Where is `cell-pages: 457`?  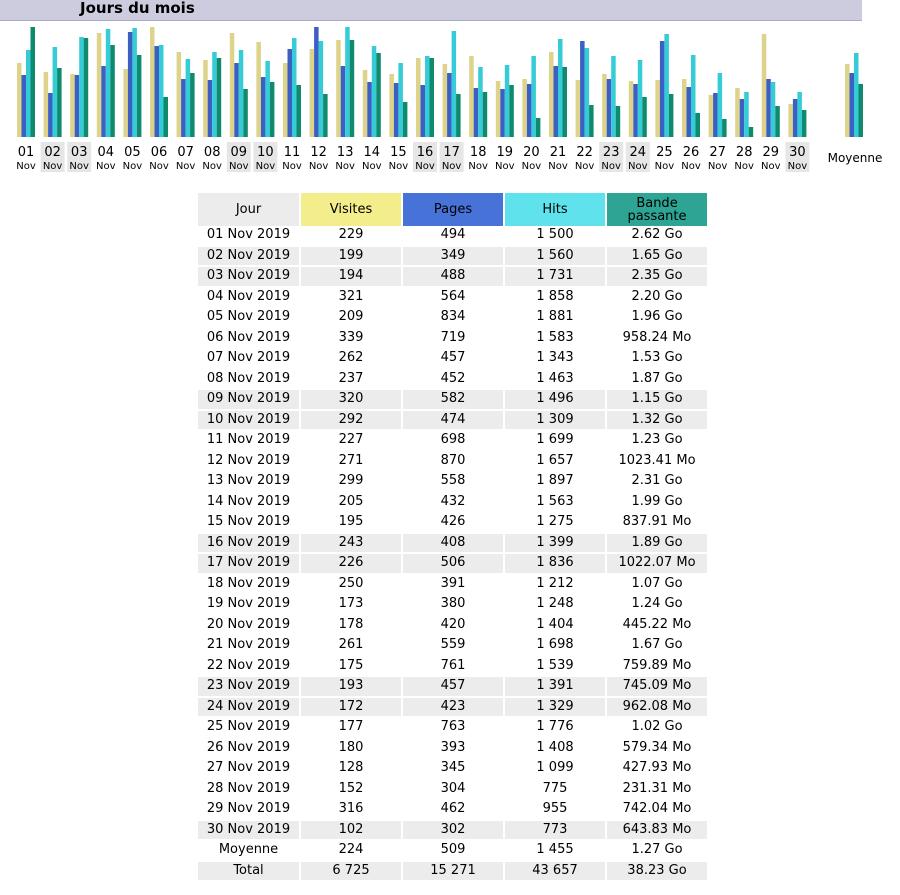
cell-pages: 457 is located at coordinates (453, 359).